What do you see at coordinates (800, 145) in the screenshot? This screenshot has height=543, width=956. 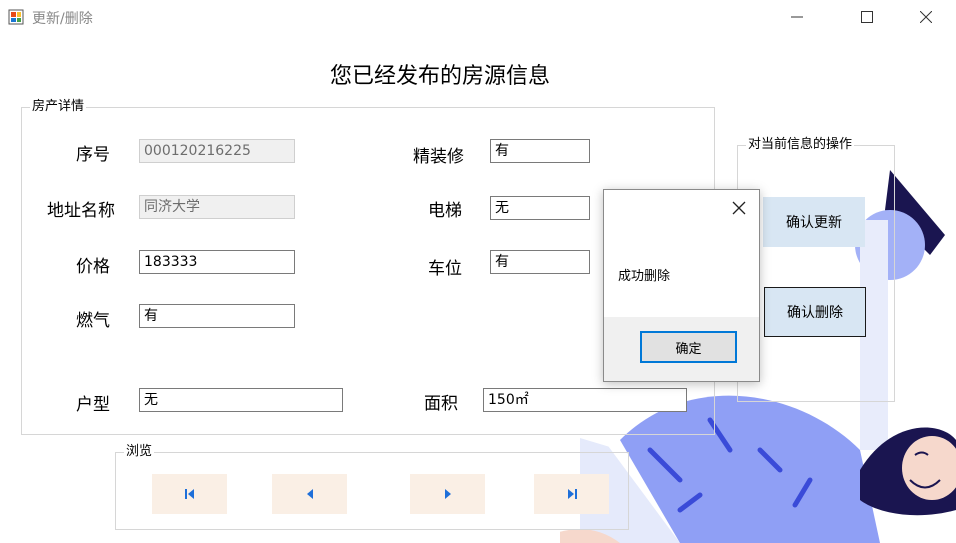 I see `operations-legend: 对当前信息的操作` at bounding box center [800, 145].